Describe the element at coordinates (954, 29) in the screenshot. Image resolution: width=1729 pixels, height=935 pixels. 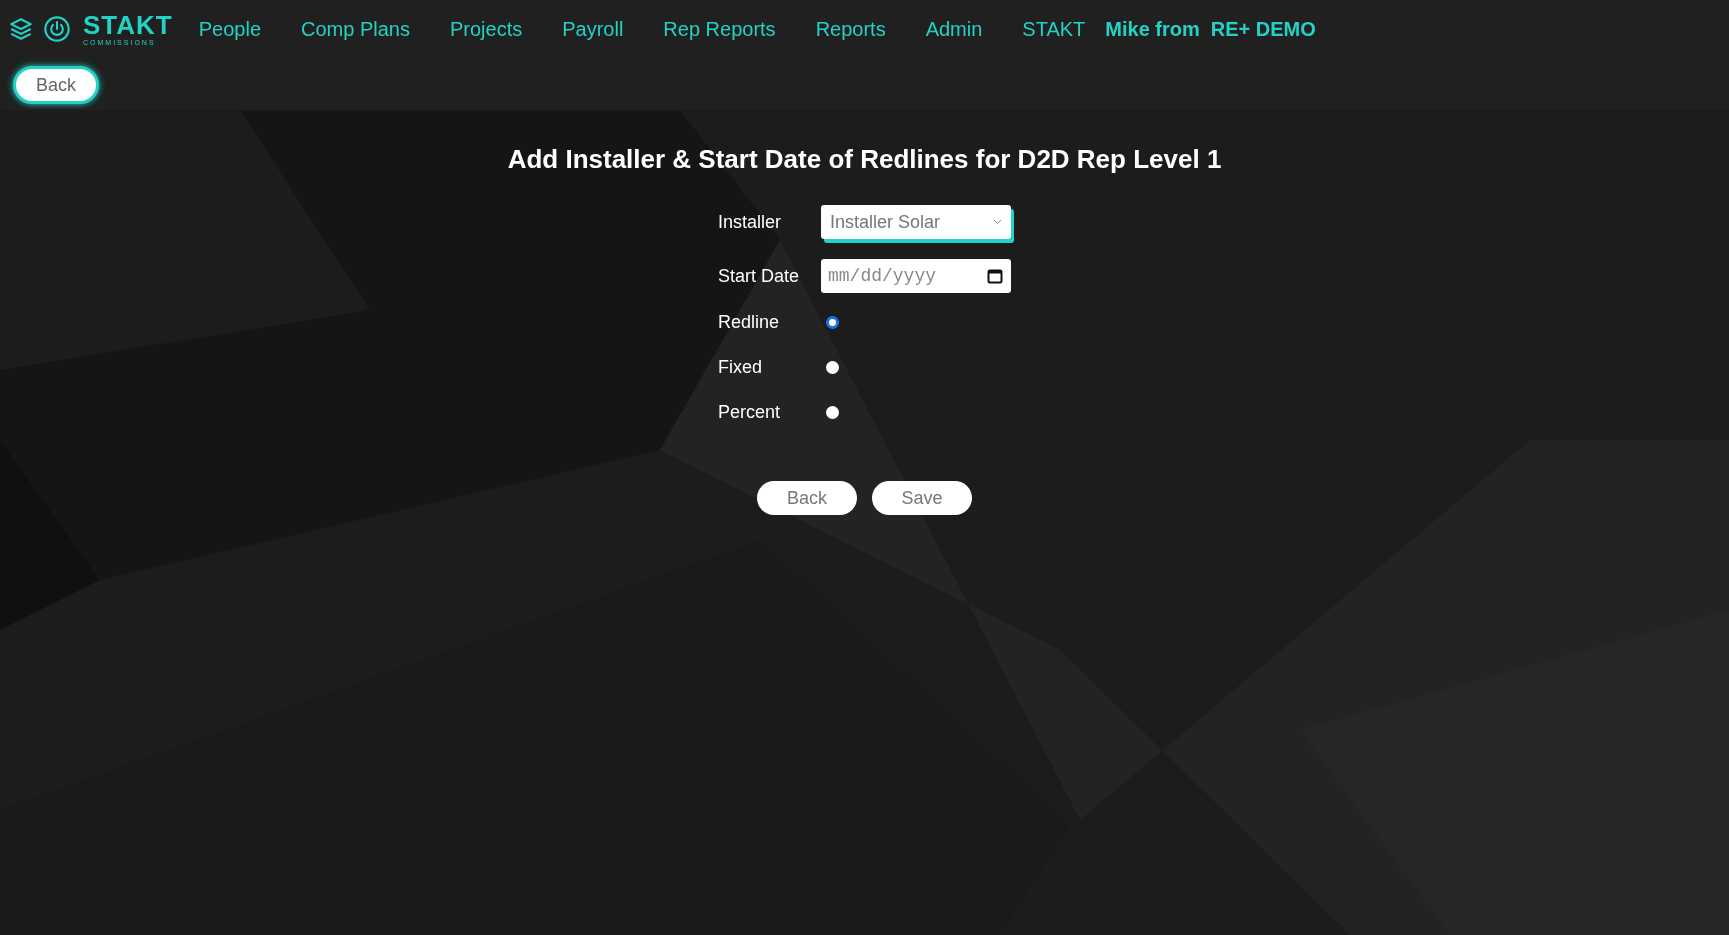
I see `nav-link: Admin` at that location.